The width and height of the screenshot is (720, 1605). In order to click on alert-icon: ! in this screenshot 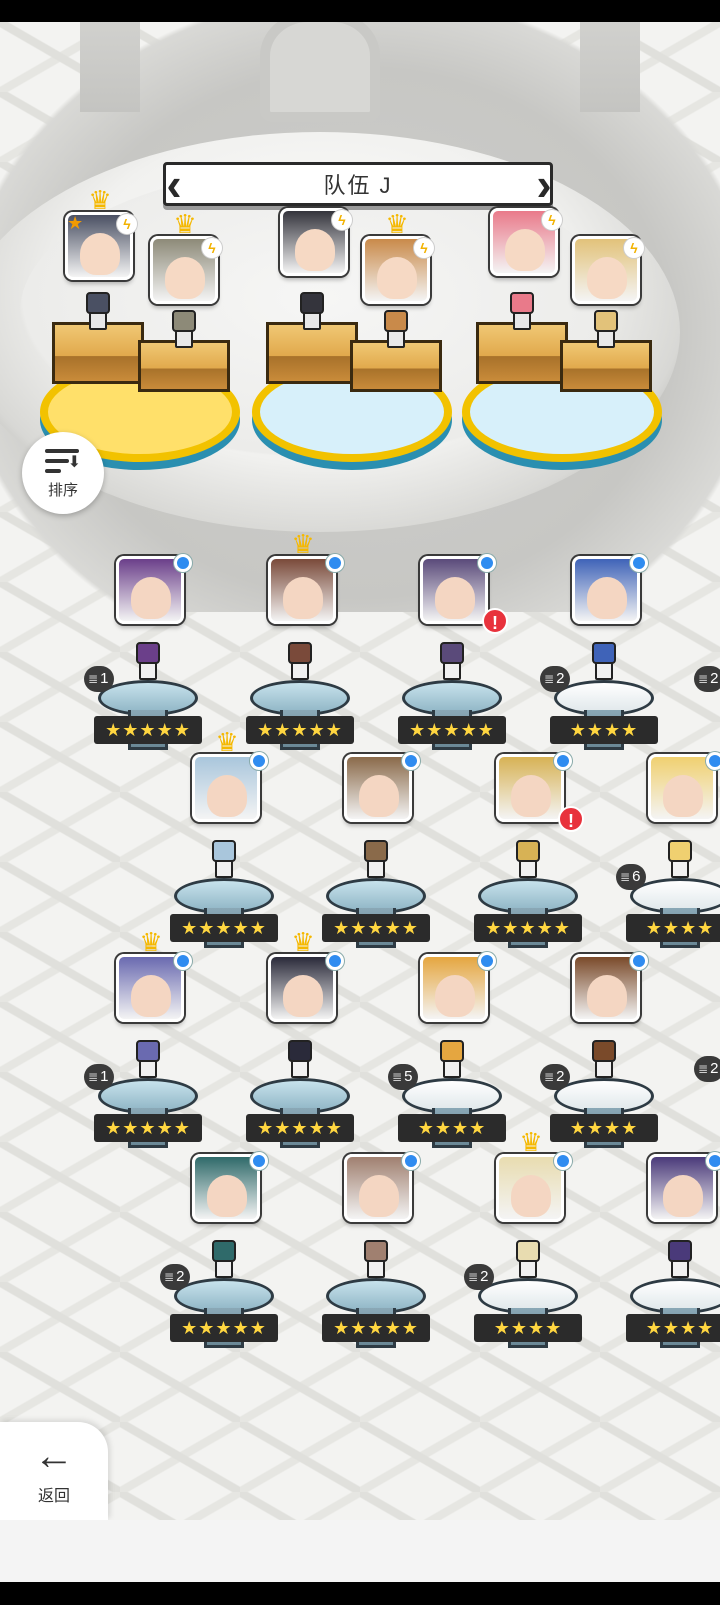, I will do `click(495, 621)`.